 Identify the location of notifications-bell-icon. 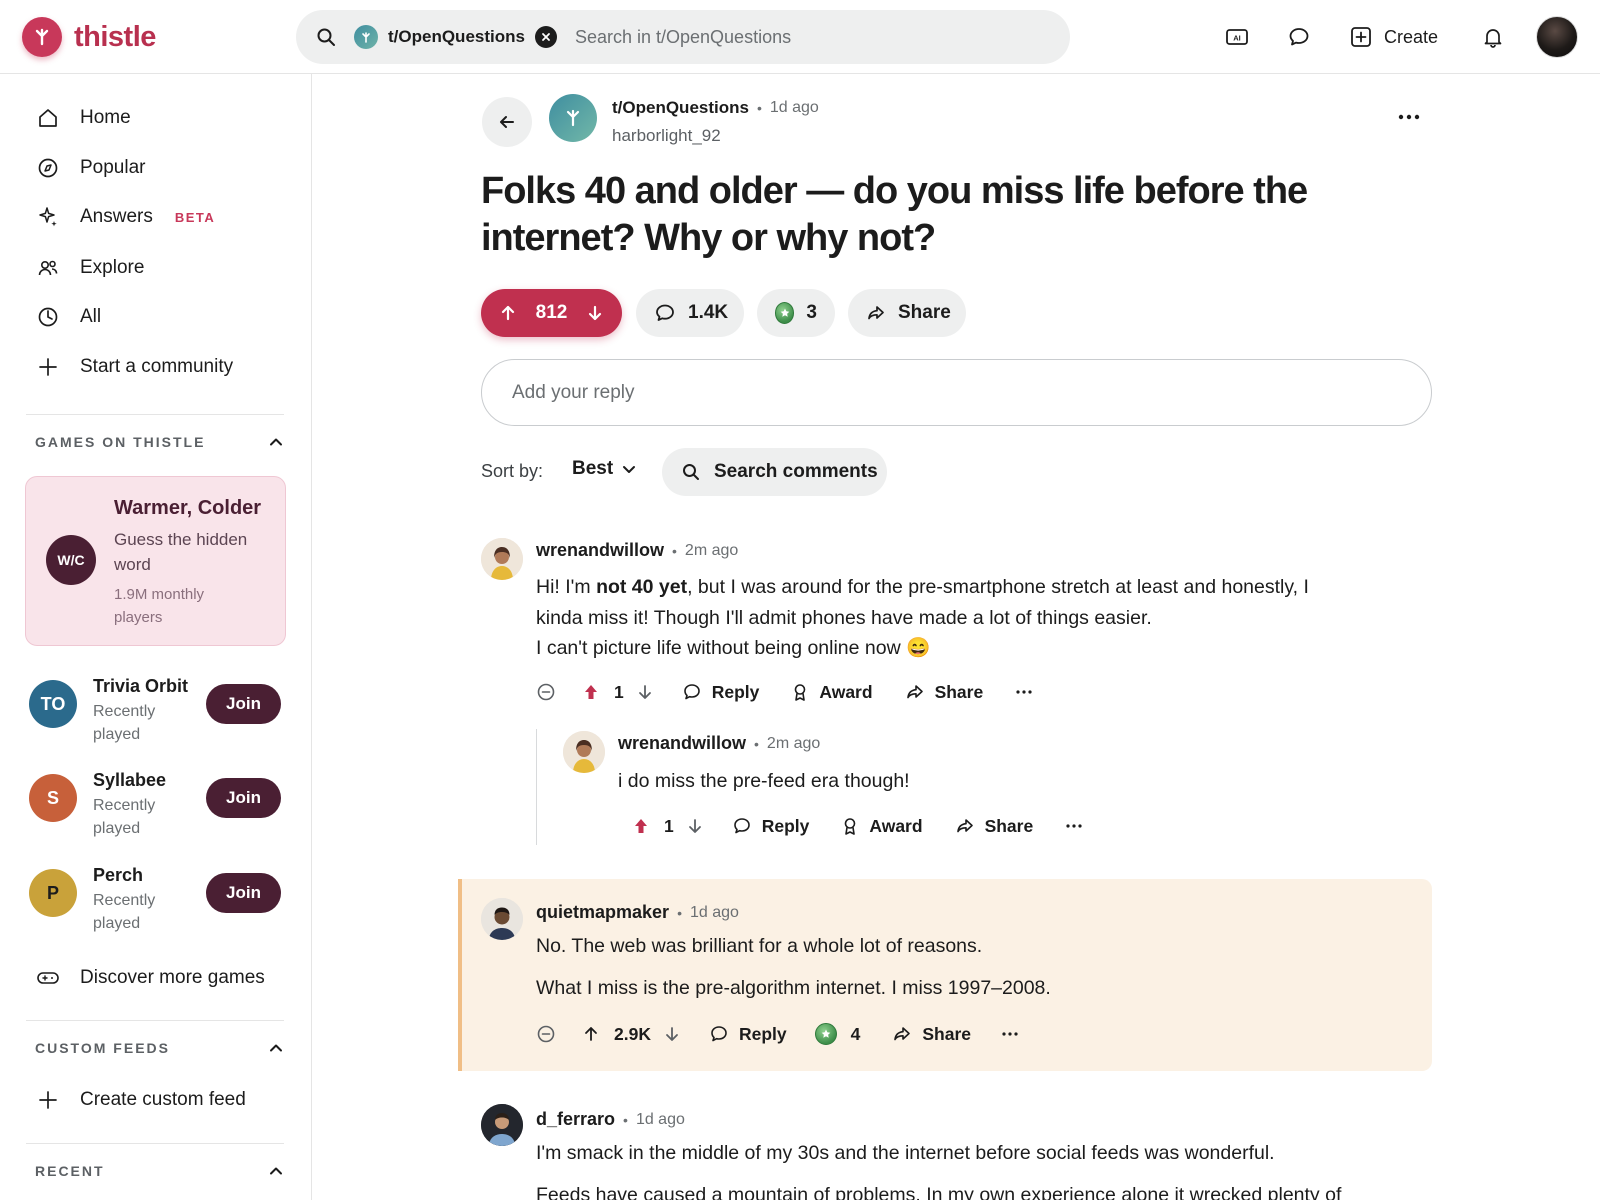
(1493, 37).